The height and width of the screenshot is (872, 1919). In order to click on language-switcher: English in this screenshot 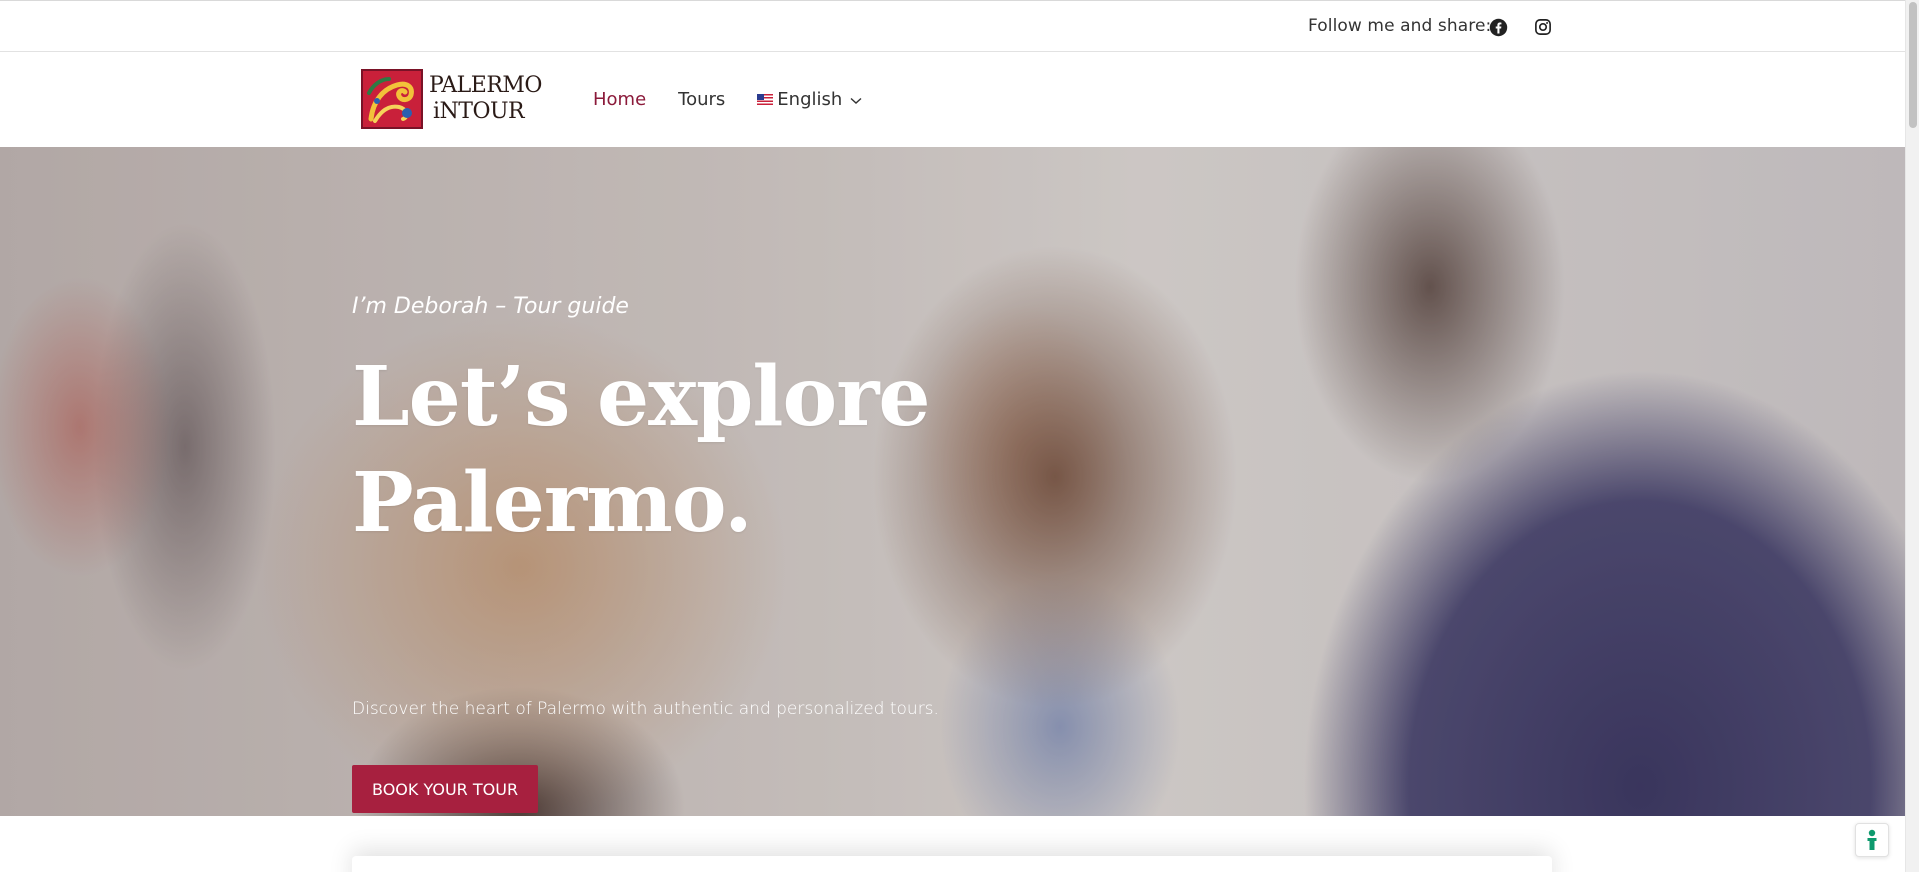, I will do `click(809, 99)`.